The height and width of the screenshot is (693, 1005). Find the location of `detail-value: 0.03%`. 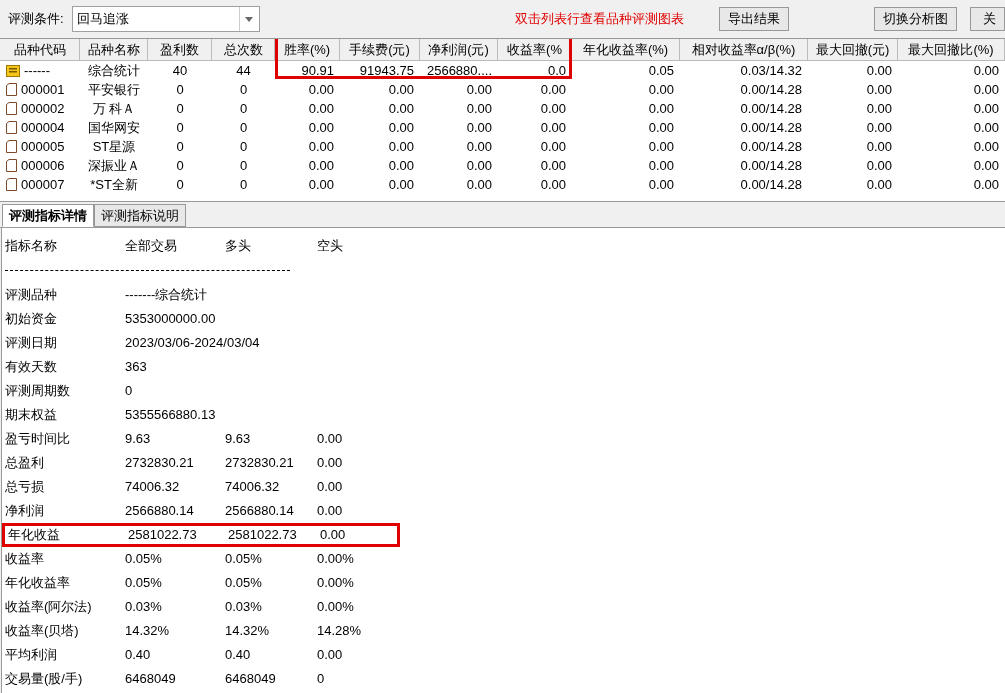

detail-value: 0.03% is located at coordinates (143, 607).